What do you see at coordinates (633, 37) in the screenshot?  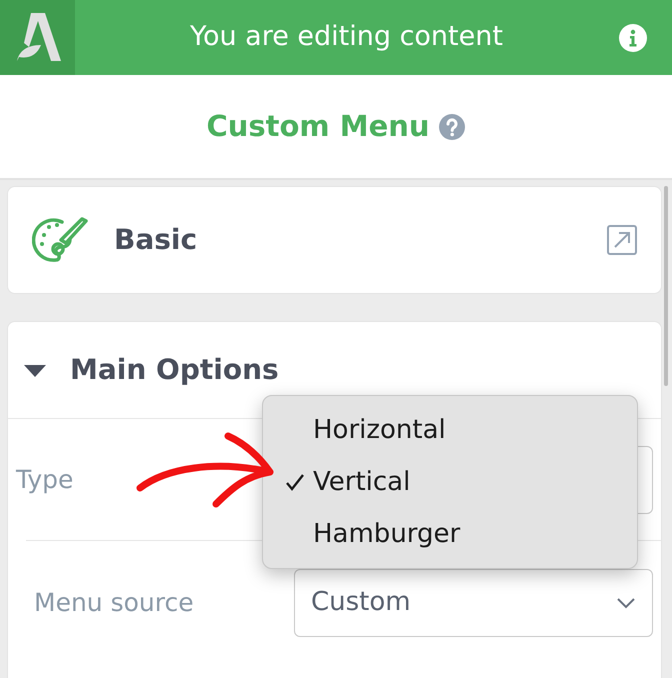 I see `info-icon` at bounding box center [633, 37].